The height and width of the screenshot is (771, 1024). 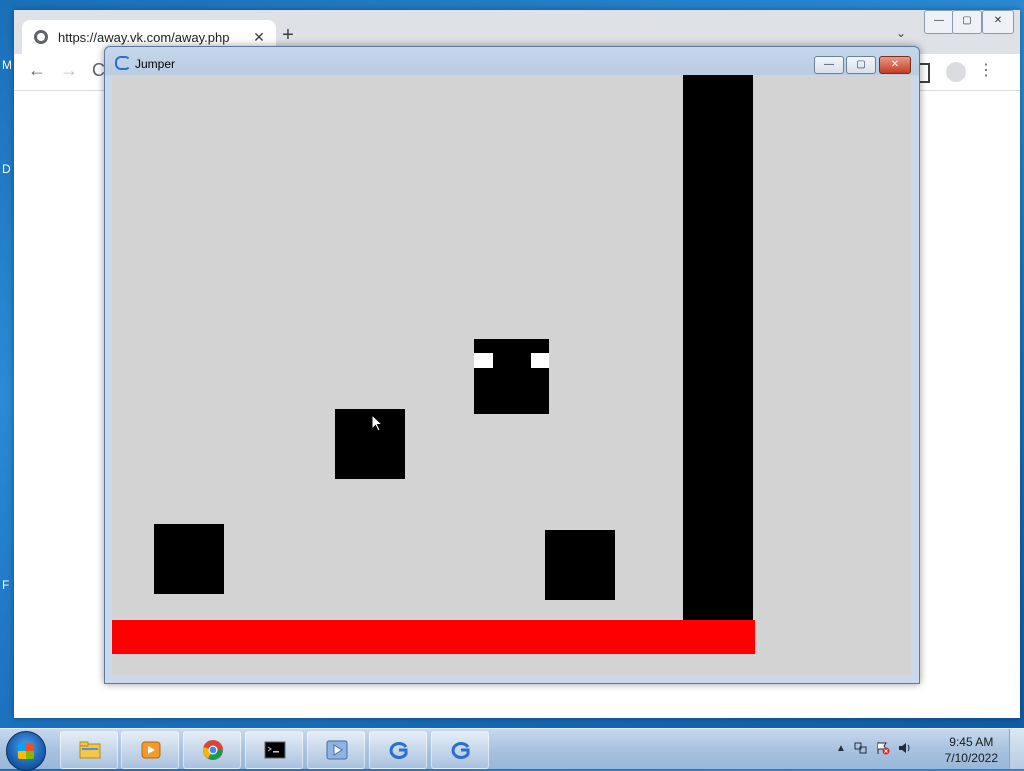 What do you see at coordinates (841, 748) in the screenshot?
I see `show-hidden-icons-icon: ▲` at bounding box center [841, 748].